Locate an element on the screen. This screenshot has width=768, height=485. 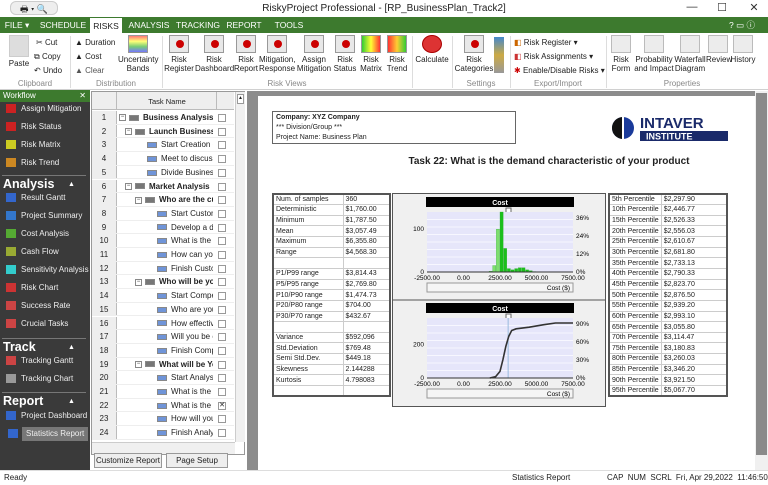
probability-impact-button: Probability and Impact is located at coordinates (654, 54).